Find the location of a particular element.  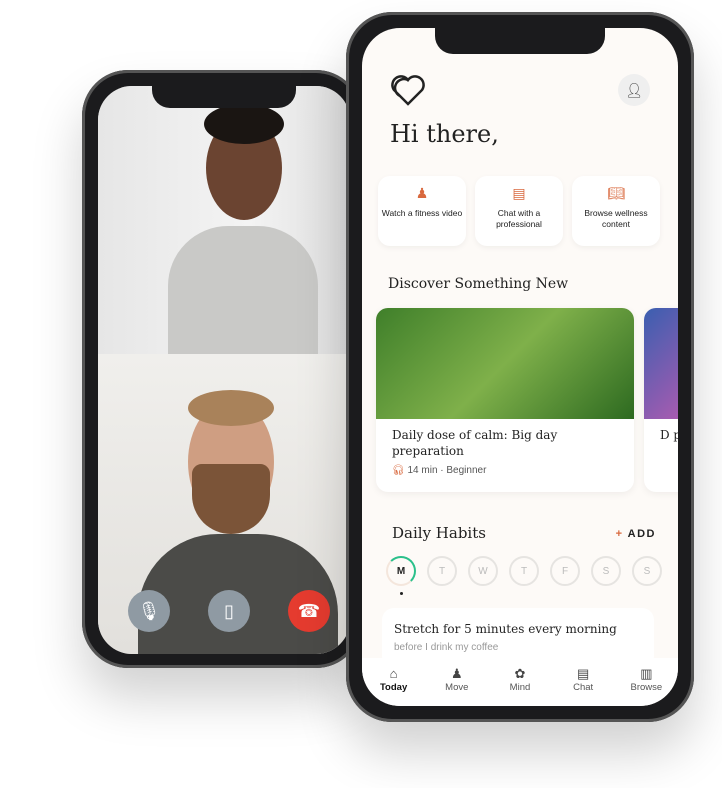

fitness-icon: ♟ is located at coordinates (422, 193).